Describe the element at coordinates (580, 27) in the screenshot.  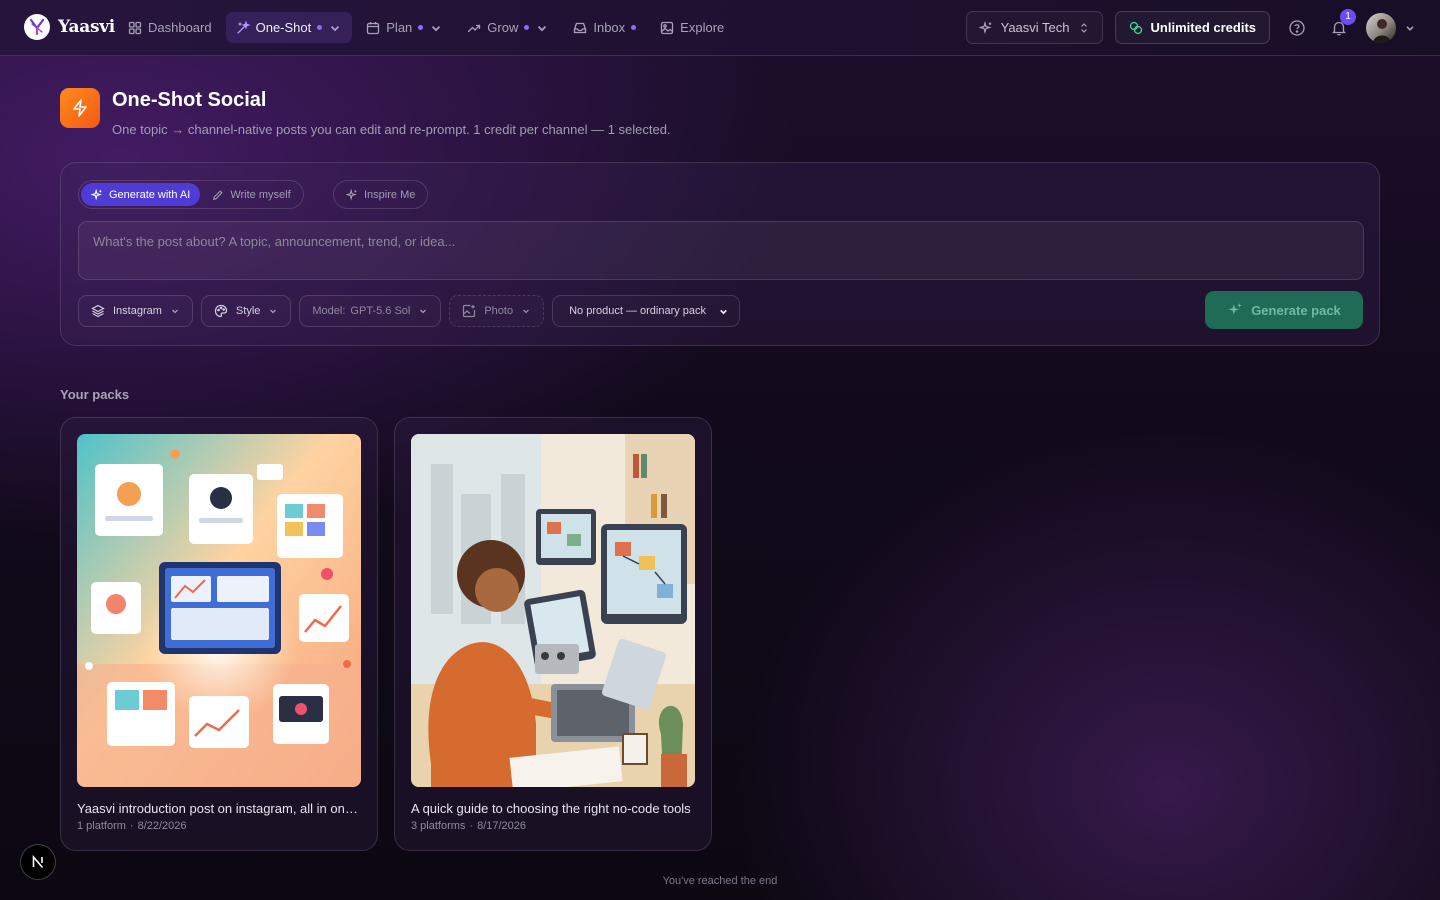
I see `inbox-icon` at that location.